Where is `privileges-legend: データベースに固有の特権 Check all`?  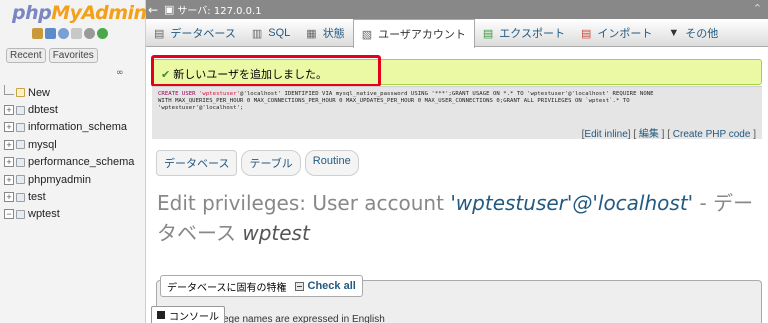
privileges-legend: データベースに固有の特権 Check all is located at coordinates (261, 286).